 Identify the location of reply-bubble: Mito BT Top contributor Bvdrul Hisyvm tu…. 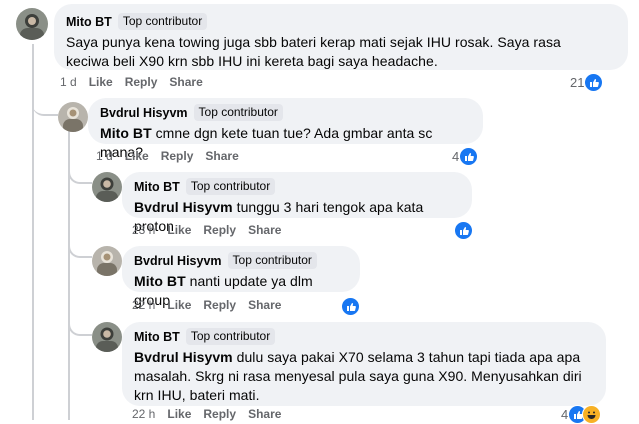
(297, 203).